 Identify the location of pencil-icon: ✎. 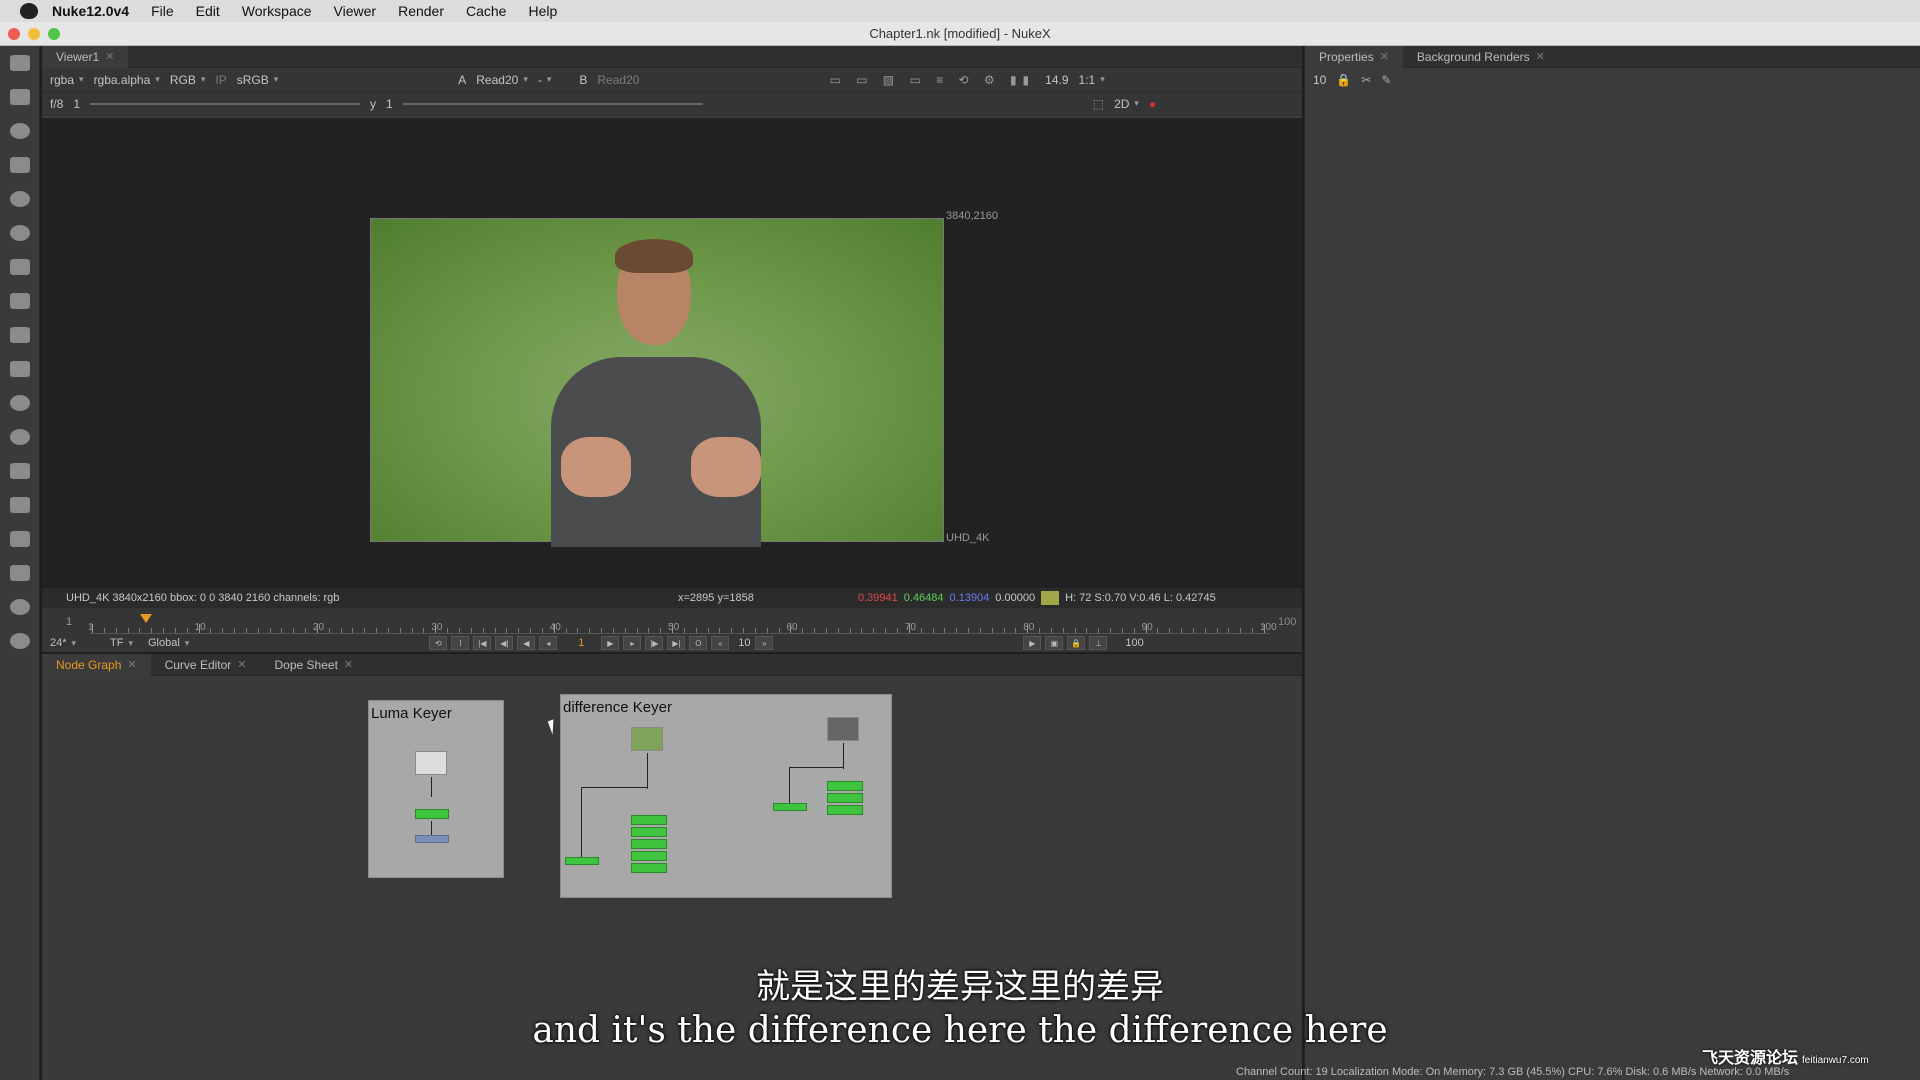
(1386, 80).